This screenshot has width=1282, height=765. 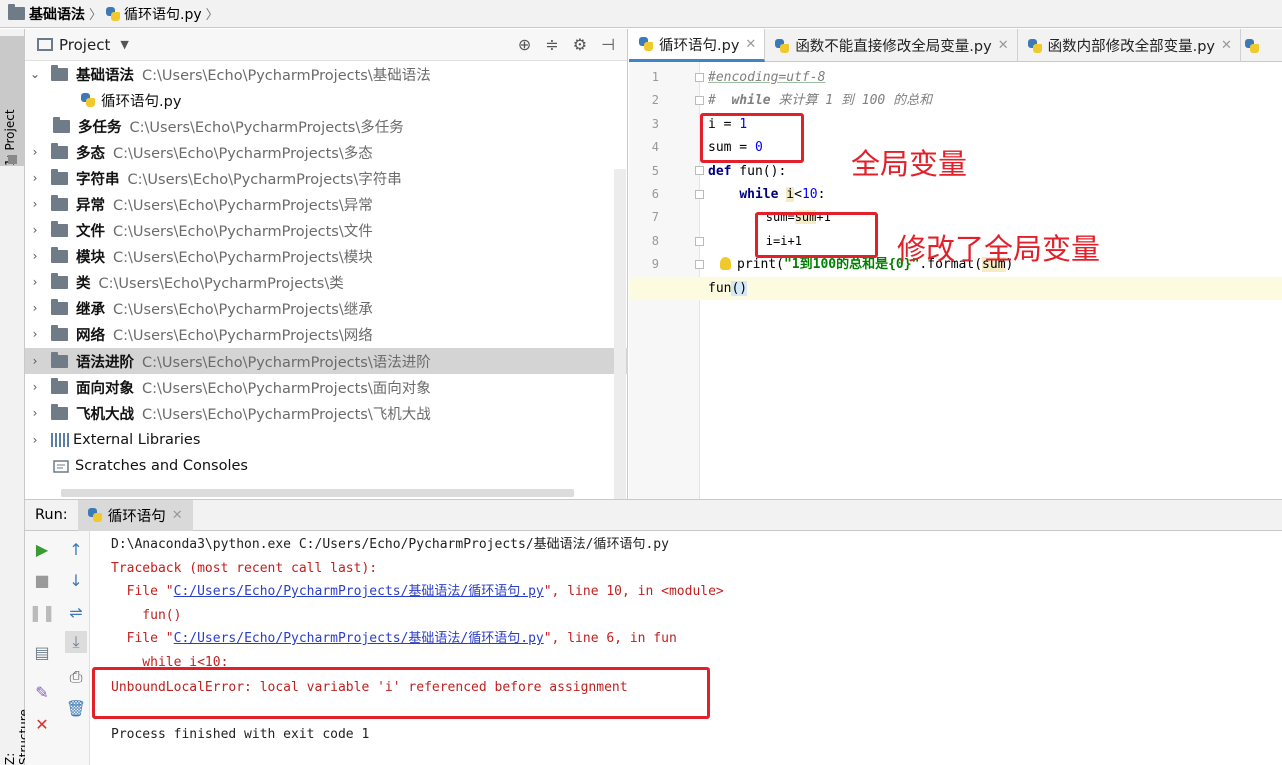 What do you see at coordinates (326, 334) in the screenshot?
I see `tree-row-project: › 网络 C:\Users\Echo\PycharmProjects\网络` at bounding box center [326, 334].